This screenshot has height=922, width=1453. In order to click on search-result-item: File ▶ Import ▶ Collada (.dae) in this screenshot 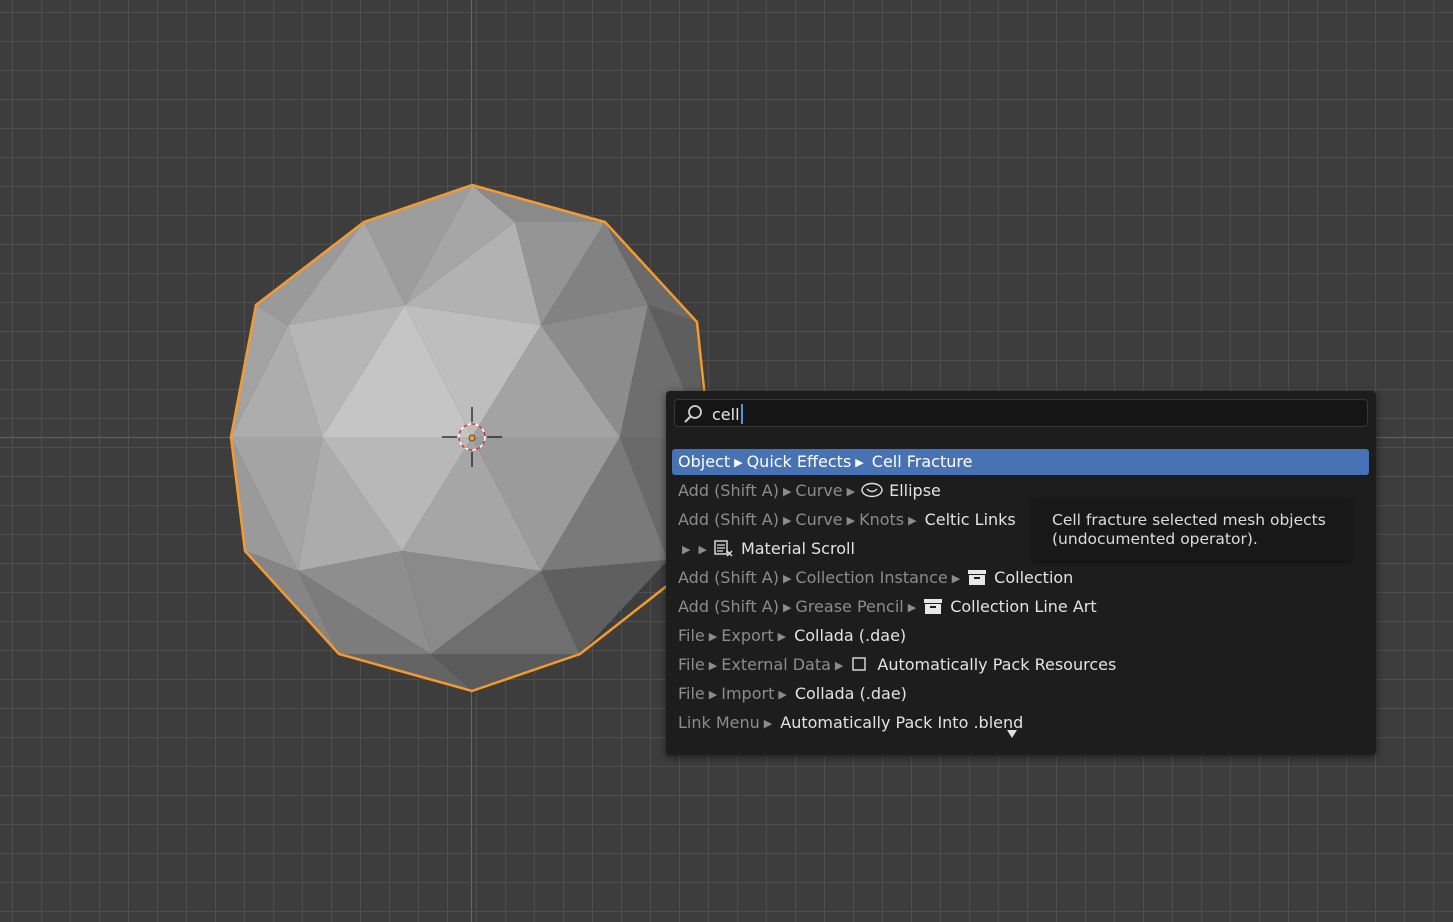, I will do `click(1020, 694)`.